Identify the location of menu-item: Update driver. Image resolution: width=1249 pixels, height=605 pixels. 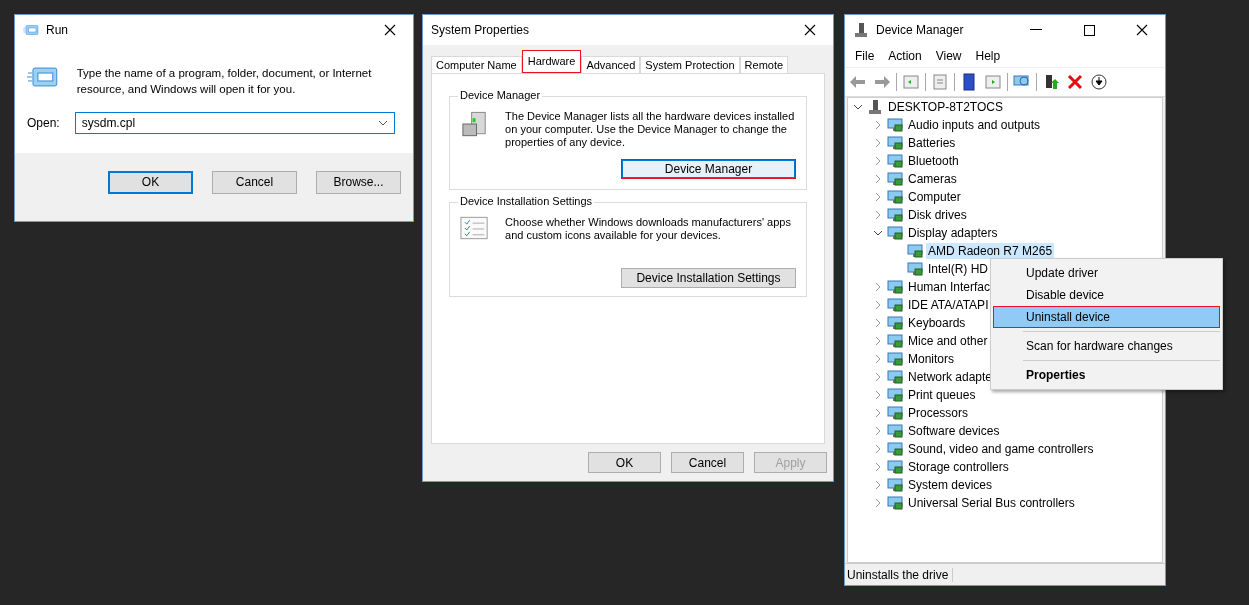
(1106, 273).